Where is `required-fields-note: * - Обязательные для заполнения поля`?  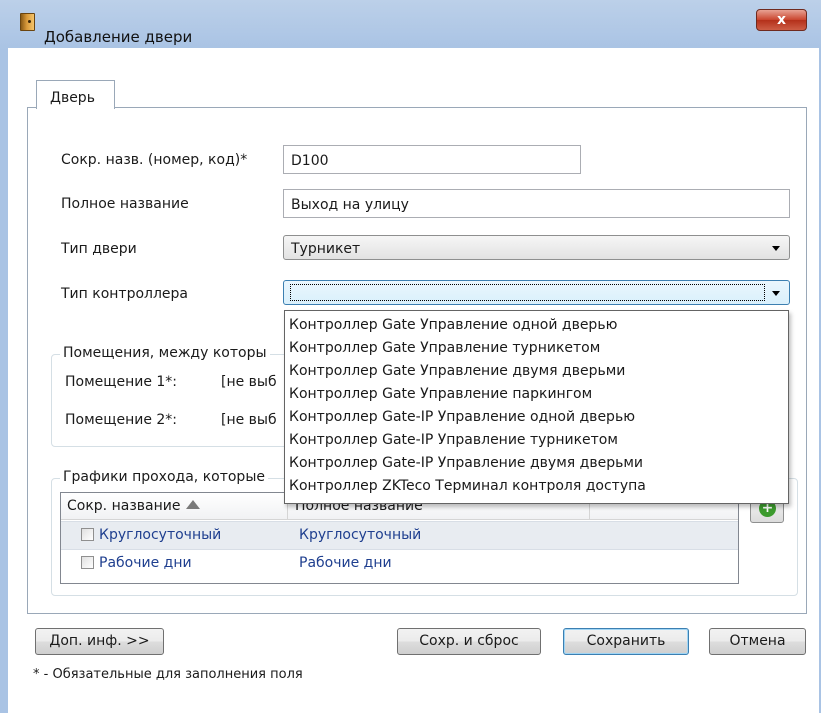 required-fields-note: * - Обязательные для заполнения поля is located at coordinates (168, 674).